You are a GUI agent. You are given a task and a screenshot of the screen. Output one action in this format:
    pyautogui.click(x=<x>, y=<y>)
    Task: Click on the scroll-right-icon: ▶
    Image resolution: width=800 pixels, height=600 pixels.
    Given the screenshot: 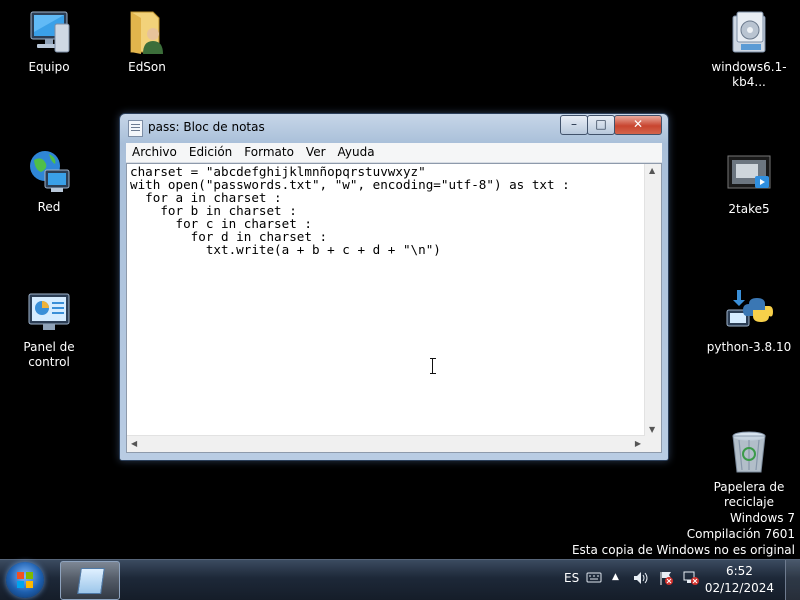 What is the action you would take?
    pyautogui.click(x=638, y=443)
    